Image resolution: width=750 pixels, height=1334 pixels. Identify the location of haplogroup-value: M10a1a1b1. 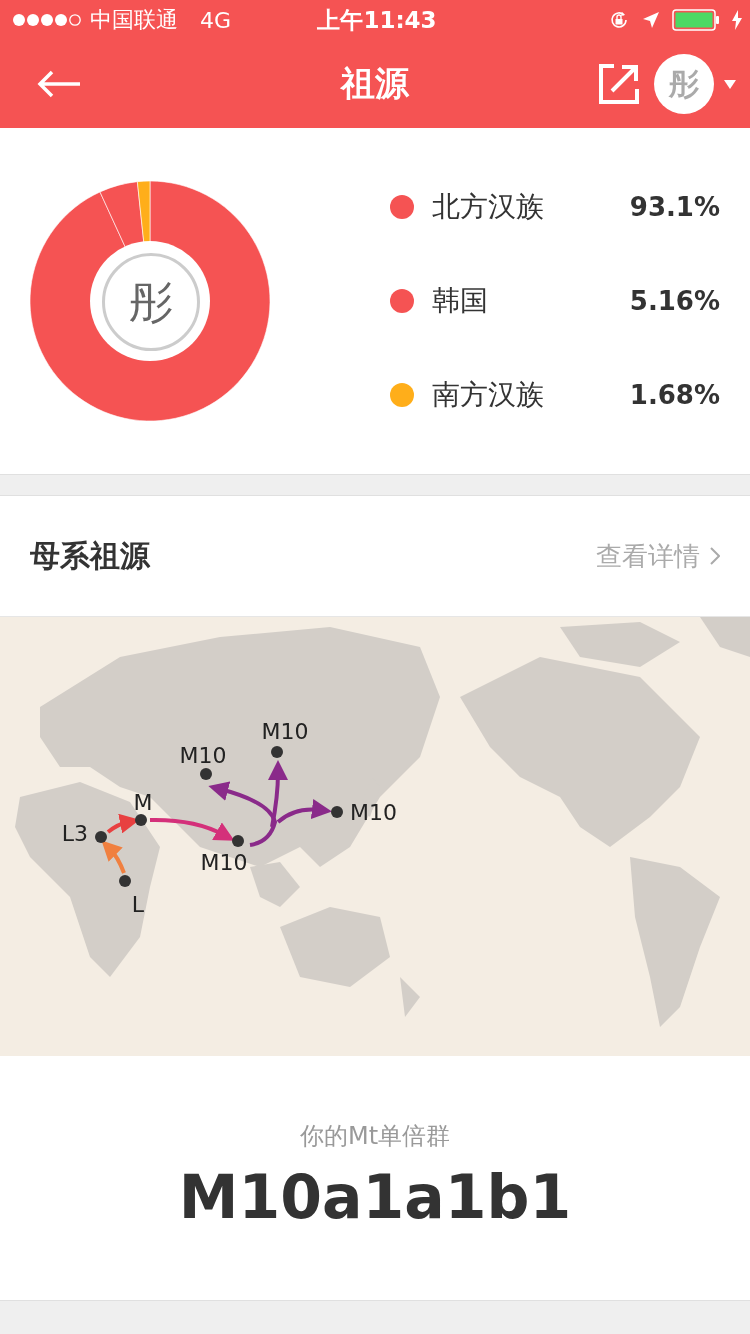
(375, 1197).